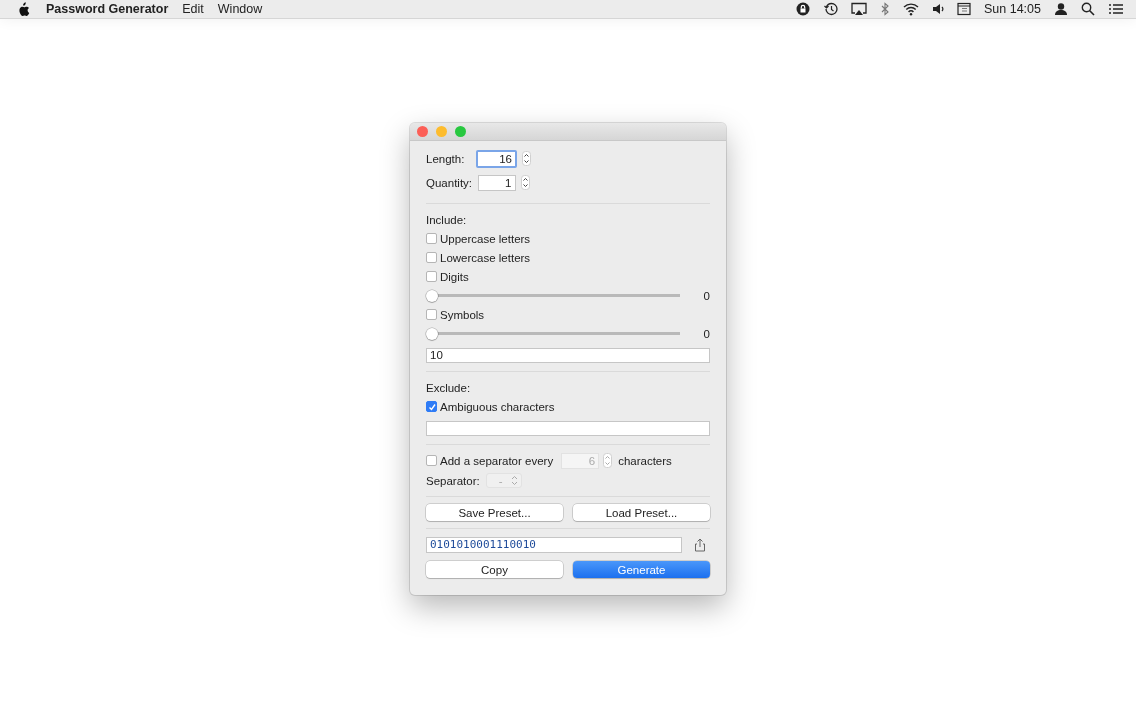 The width and height of the screenshot is (1136, 710). Describe the element at coordinates (568, 355) in the screenshot. I see `text-field: 10` at that location.